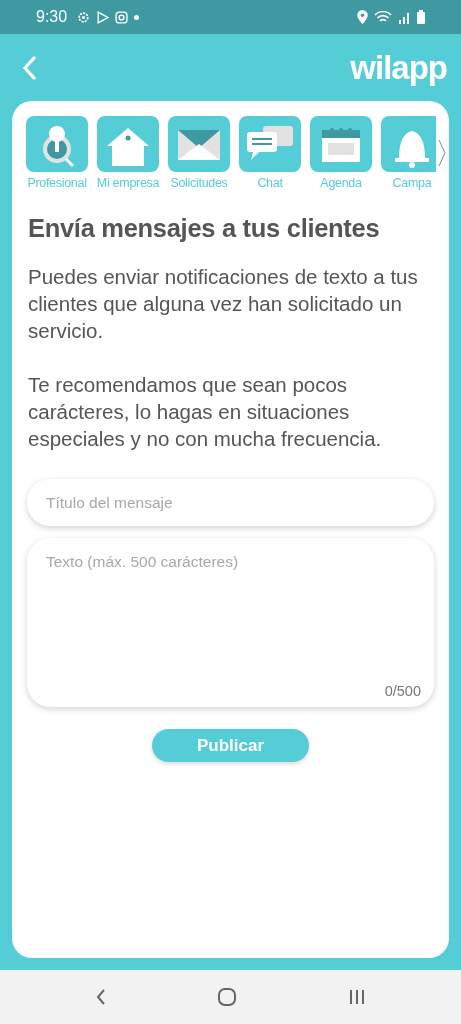  What do you see at coordinates (356, 997) in the screenshot?
I see `recent-apps-icon` at bounding box center [356, 997].